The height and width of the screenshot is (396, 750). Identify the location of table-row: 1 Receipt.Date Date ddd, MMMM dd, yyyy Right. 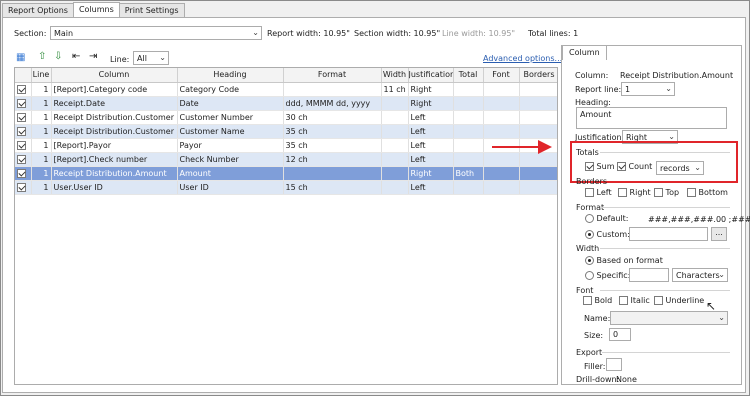
(286, 103).